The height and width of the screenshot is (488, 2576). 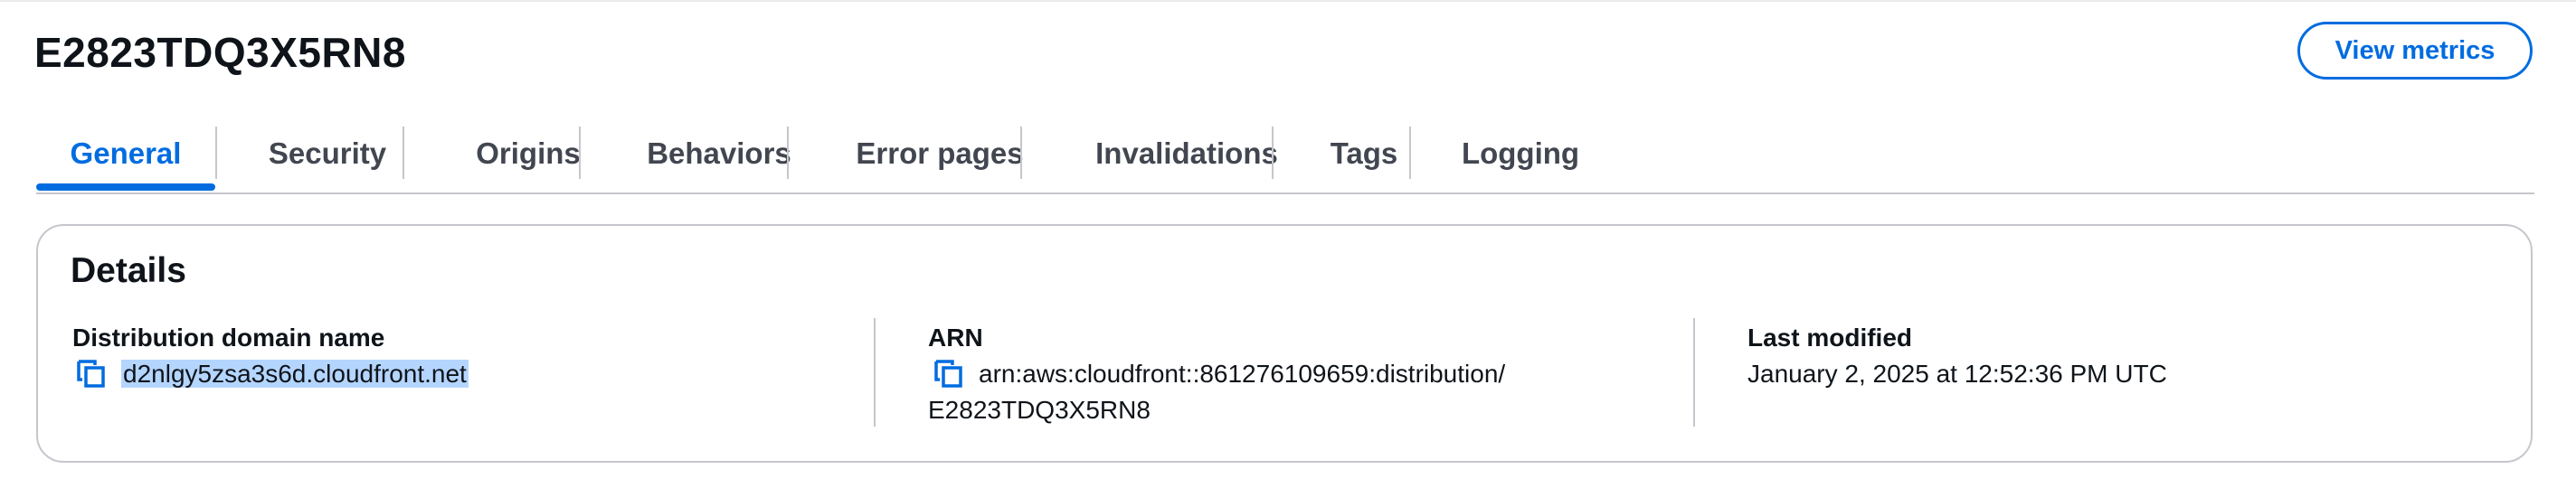 What do you see at coordinates (1288, 1) in the screenshot?
I see `top-divider` at bounding box center [1288, 1].